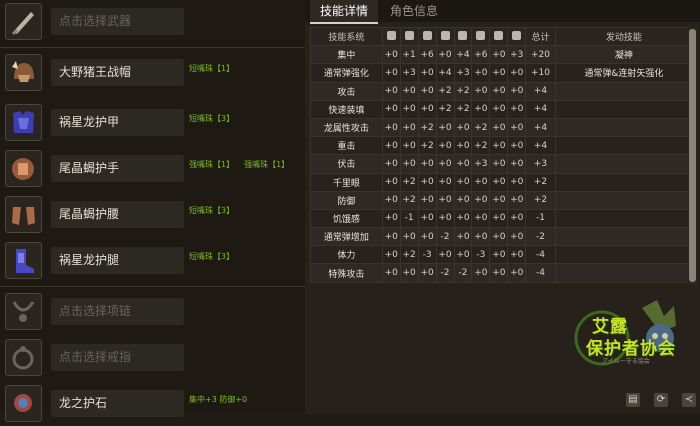 Image resolution: width=700 pixels, height=426 pixels. I want to click on table-scrollbar, so click(692, 156).